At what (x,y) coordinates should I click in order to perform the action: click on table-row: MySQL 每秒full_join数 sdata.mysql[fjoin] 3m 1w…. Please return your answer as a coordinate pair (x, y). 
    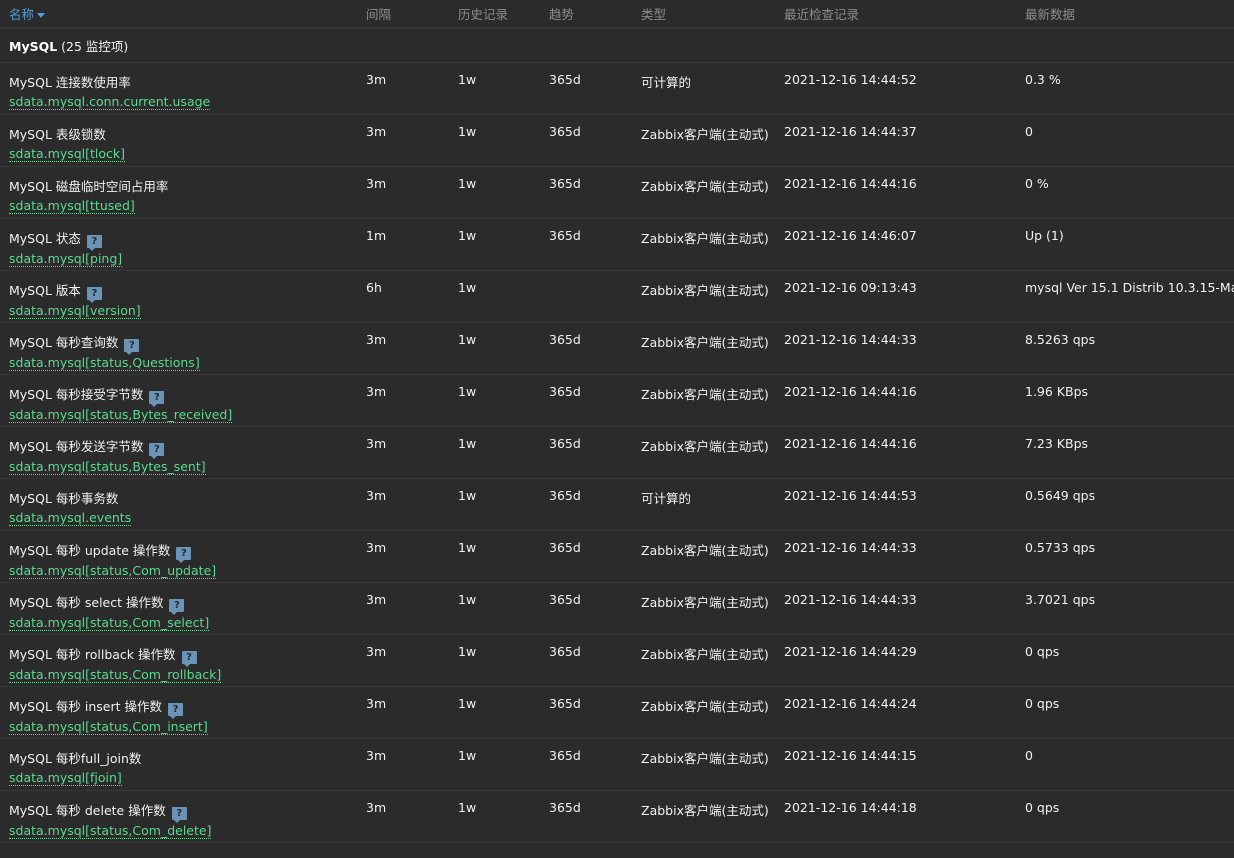
    Looking at the image, I should click on (617, 764).